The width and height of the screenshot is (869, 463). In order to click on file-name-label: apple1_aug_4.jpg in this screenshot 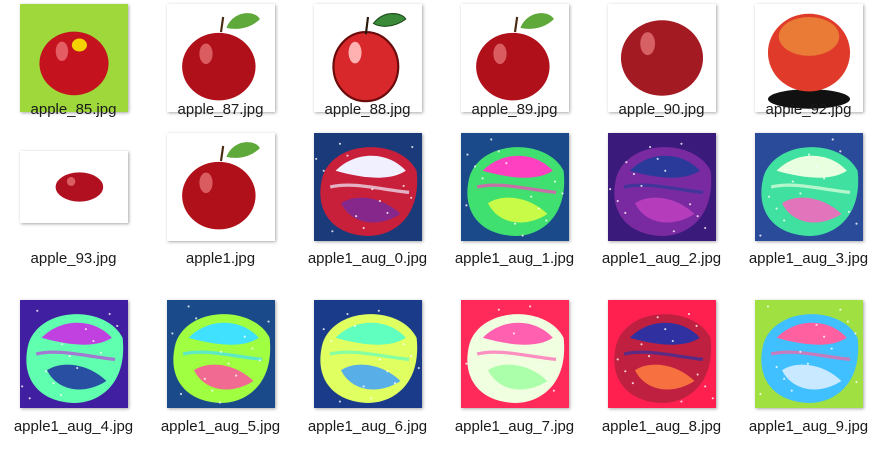, I will do `click(73, 426)`.